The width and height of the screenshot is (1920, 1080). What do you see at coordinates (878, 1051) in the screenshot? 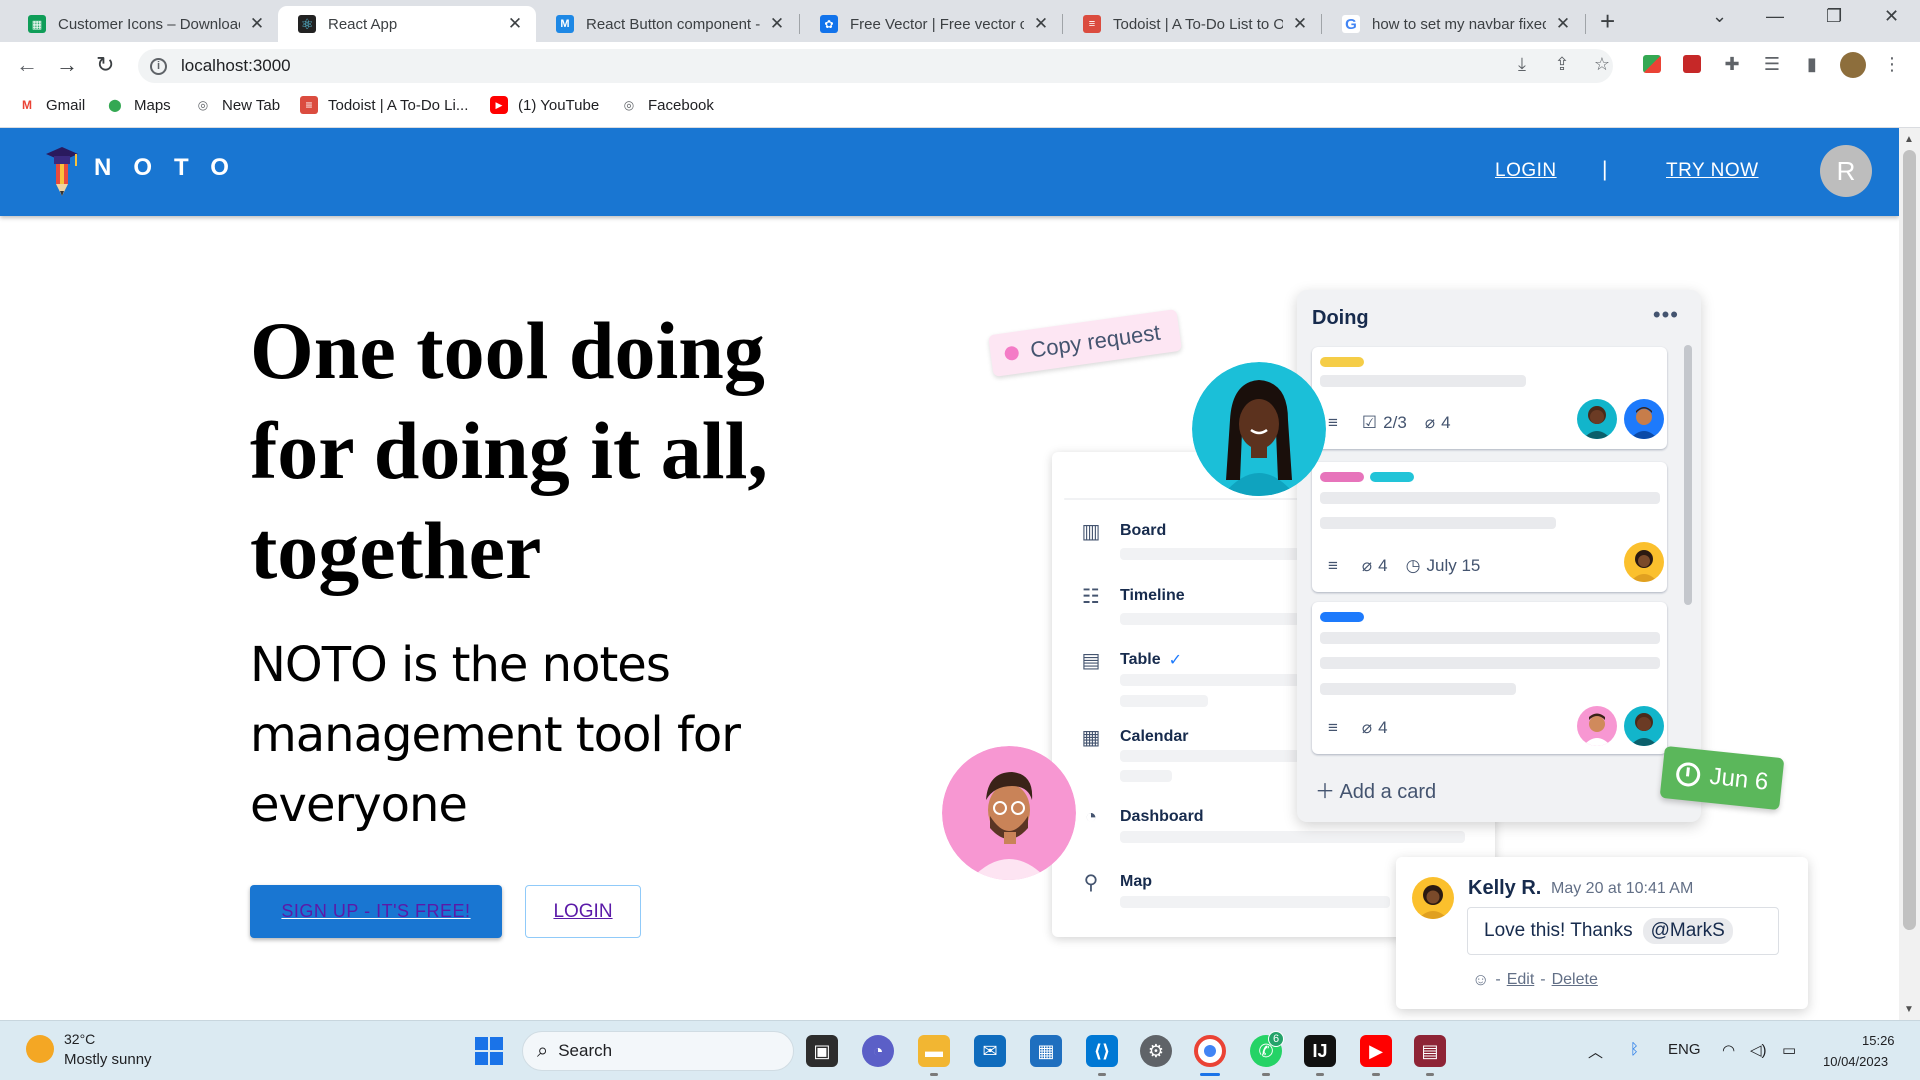
I see `teams-chat-icon: ◔` at bounding box center [878, 1051].